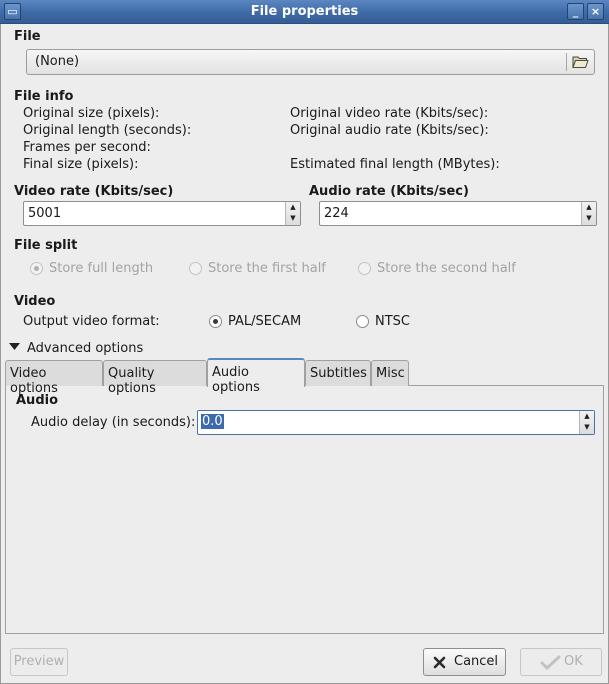 This screenshot has height=684, width=609. Describe the element at coordinates (85, 348) in the screenshot. I see `advanced-options-expander: Advanced options` at that location.